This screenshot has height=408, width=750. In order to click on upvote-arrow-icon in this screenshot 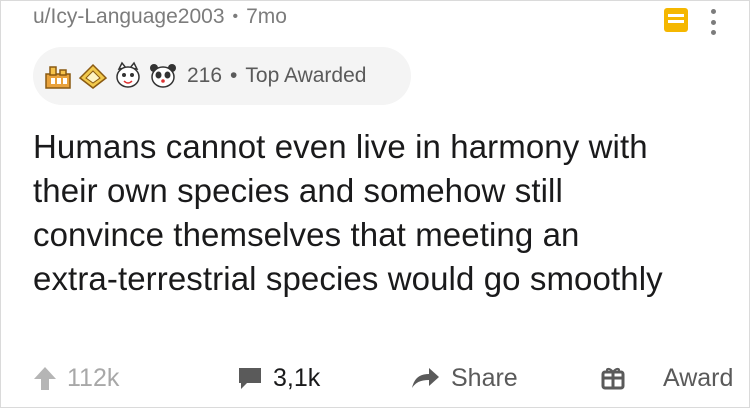, I will do `click(45, 378)`.